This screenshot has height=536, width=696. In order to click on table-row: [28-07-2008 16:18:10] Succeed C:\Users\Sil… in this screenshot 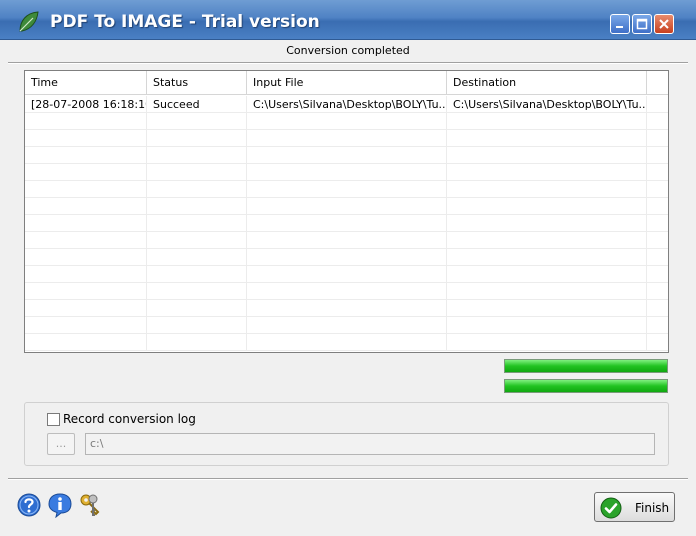, I will do `click(346, 104)`.